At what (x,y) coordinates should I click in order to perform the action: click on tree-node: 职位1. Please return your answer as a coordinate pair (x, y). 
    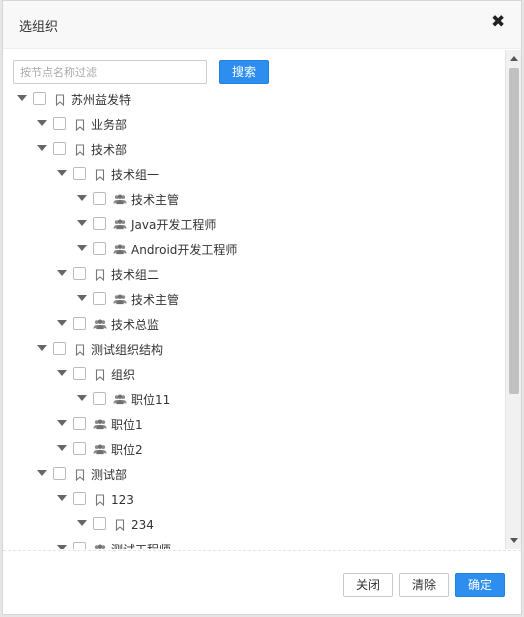
    Looking at the image, I should click on (100, 423).